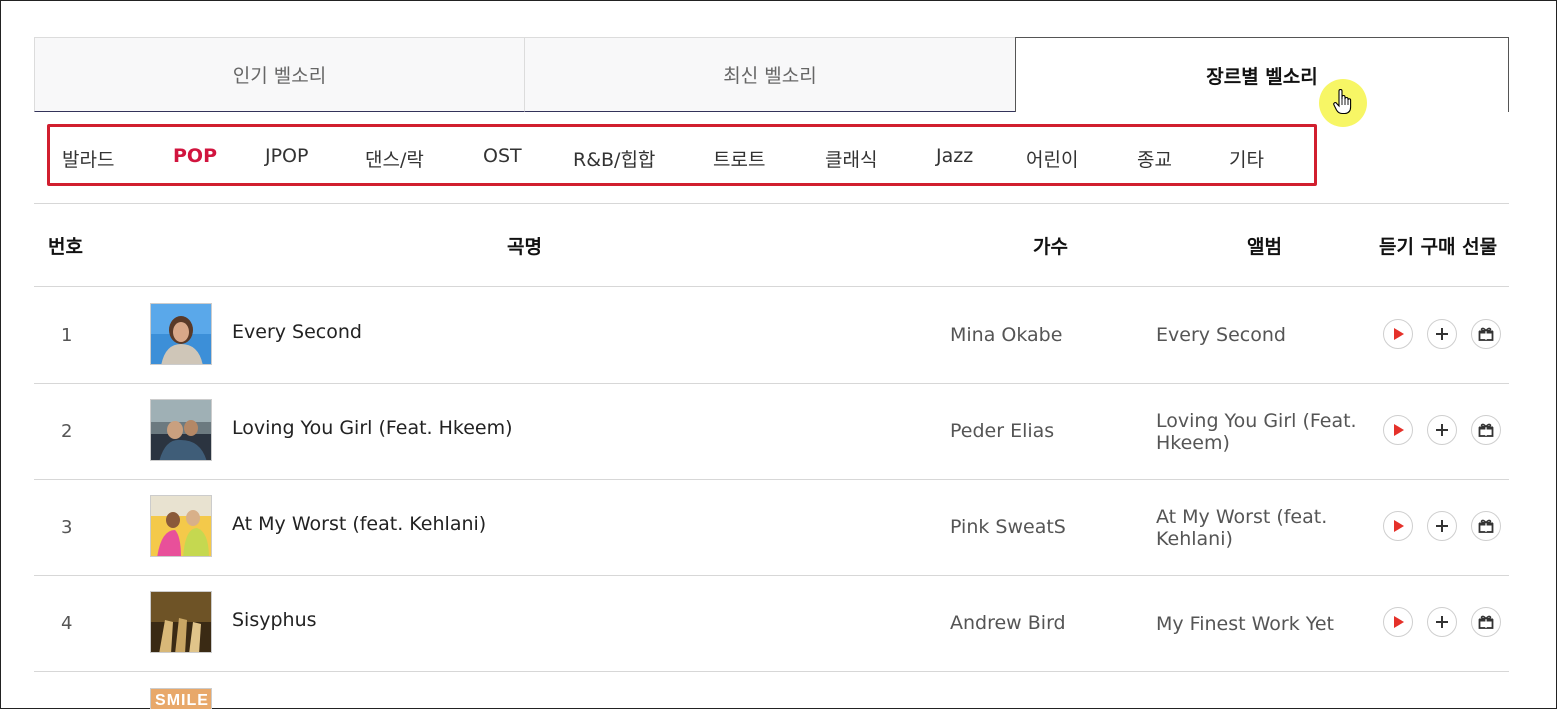  Describe the element at coordinates (1006, 335) in the screenshot. I see `song-artist: Mina Okabe` at that location.